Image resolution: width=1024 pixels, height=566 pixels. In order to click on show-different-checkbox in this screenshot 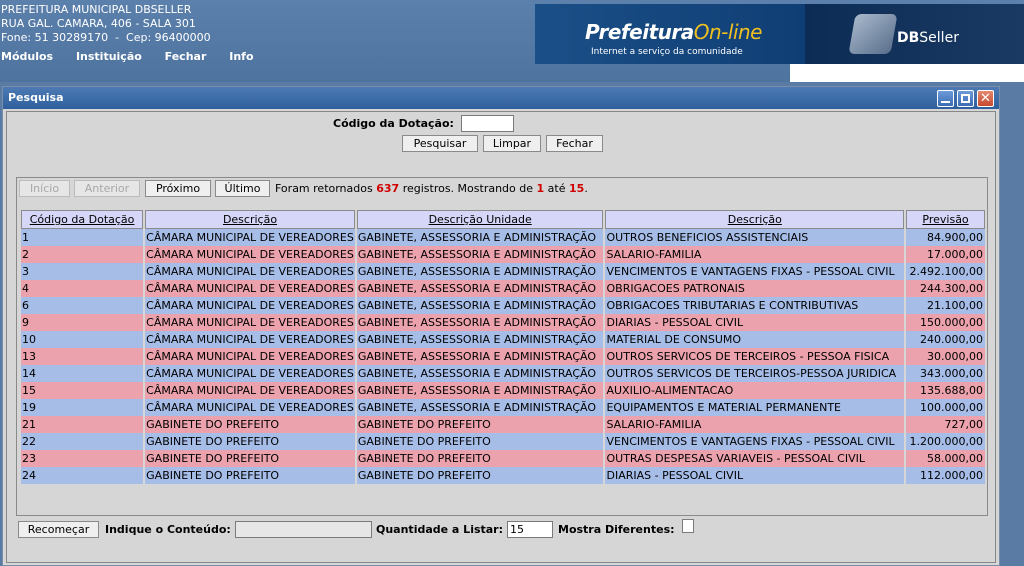, I will do `click(688, 526)`.